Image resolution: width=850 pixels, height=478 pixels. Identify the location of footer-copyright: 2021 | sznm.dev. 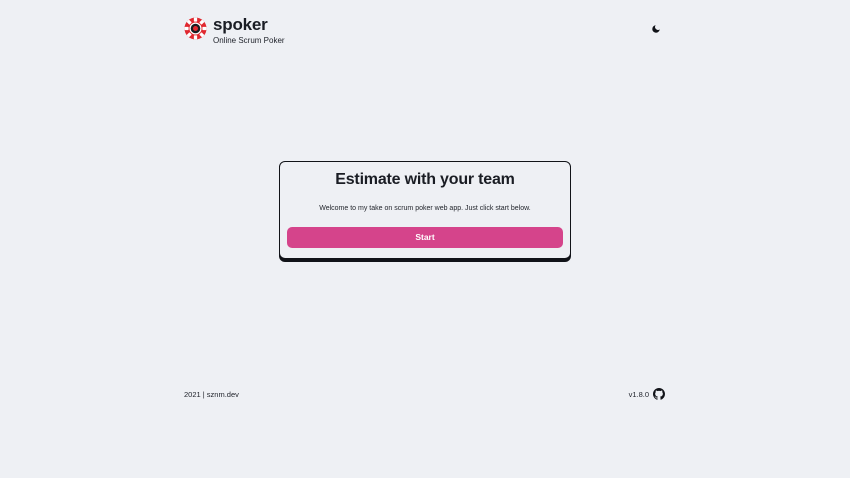
(211, 394).